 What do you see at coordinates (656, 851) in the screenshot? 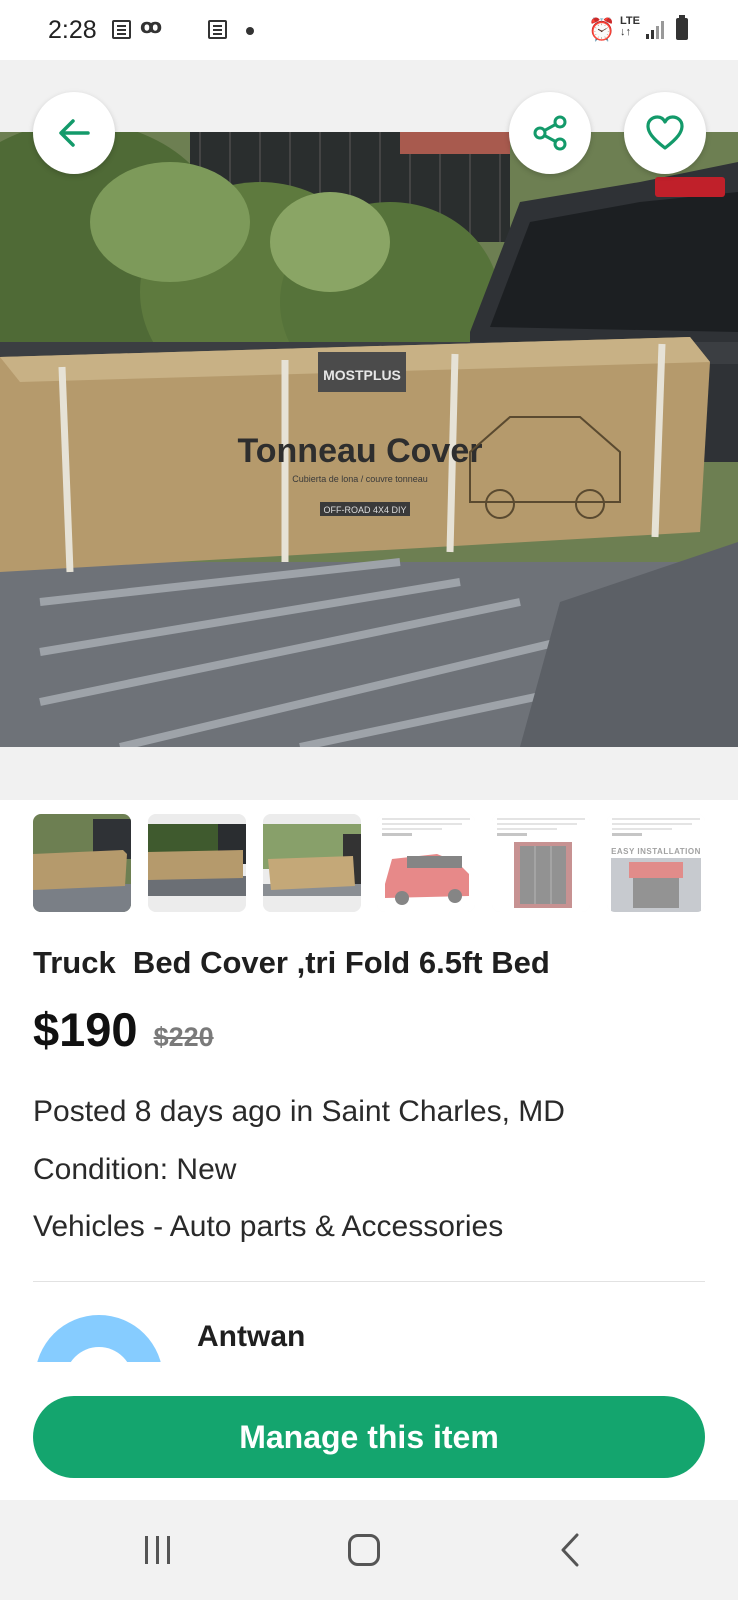
I see `thumbnail-caption: EASY INSTALLATION` at bounding box center [656, 851].